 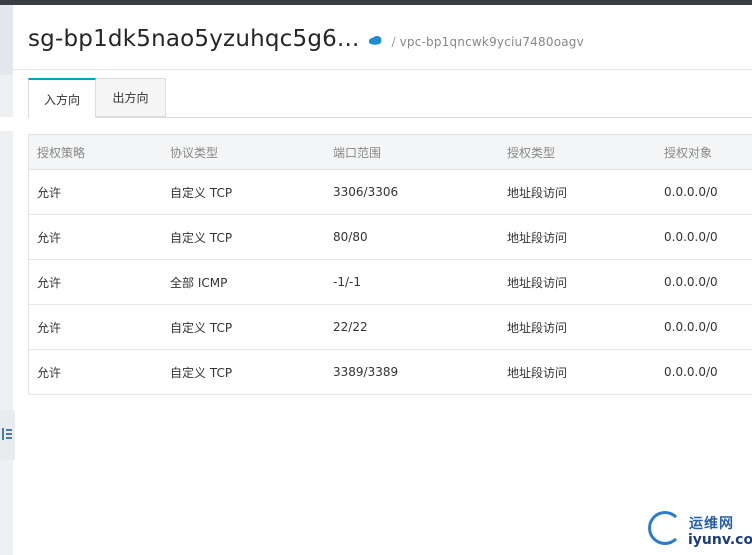 I want to click on cell-port-range: 22/22, so click(x=350, y=327).